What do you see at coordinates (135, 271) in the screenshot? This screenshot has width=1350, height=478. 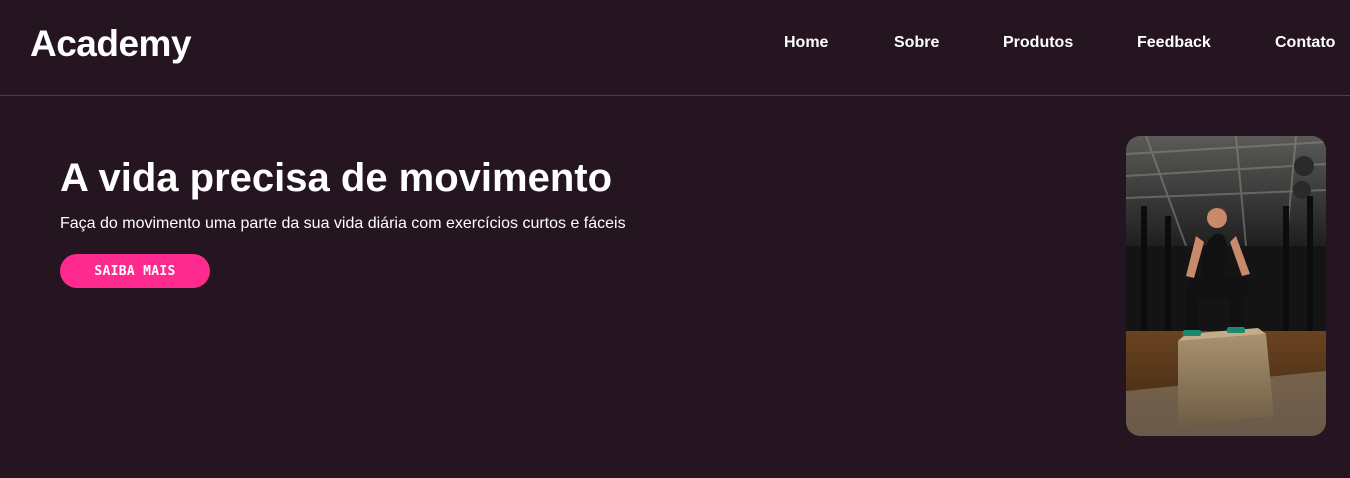 I see `saiba-mais-button: SAIBA MAIS` at bounding box center [135, 271].